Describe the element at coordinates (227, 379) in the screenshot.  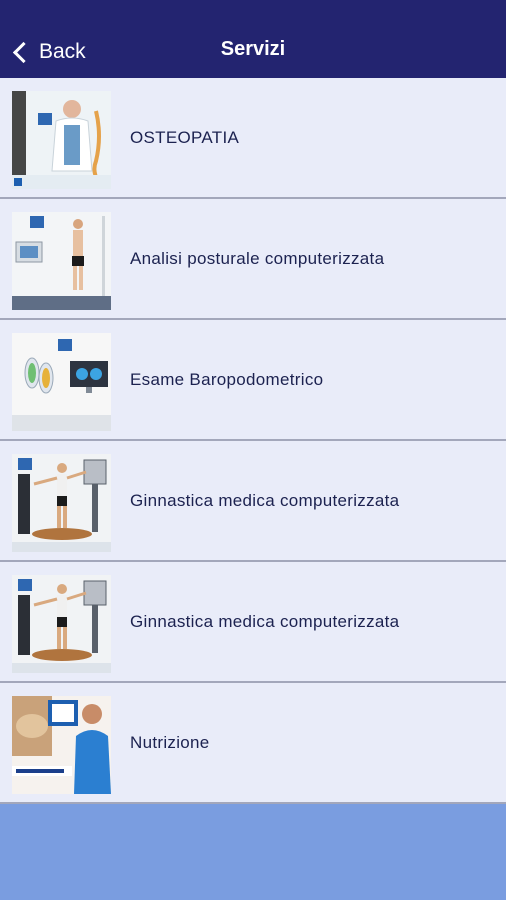
I see `service-label: Esame Baropodometrico` at that location.